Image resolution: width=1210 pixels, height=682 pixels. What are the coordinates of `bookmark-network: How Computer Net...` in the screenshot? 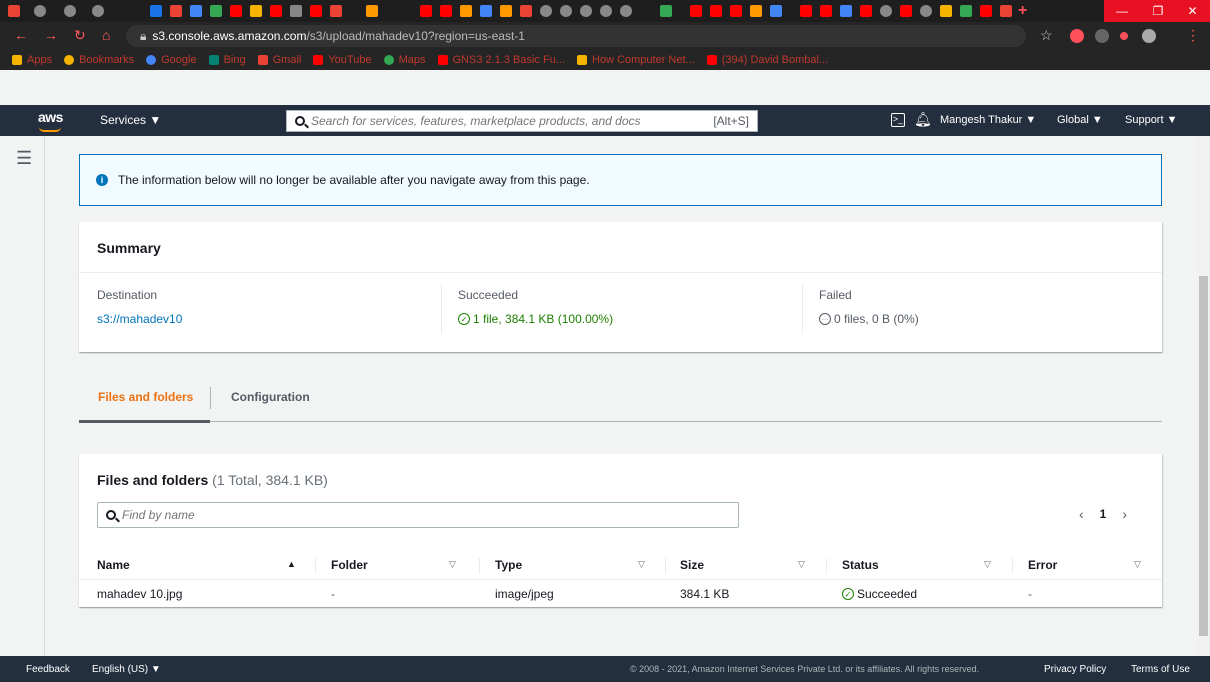 It's located at (636, 60).